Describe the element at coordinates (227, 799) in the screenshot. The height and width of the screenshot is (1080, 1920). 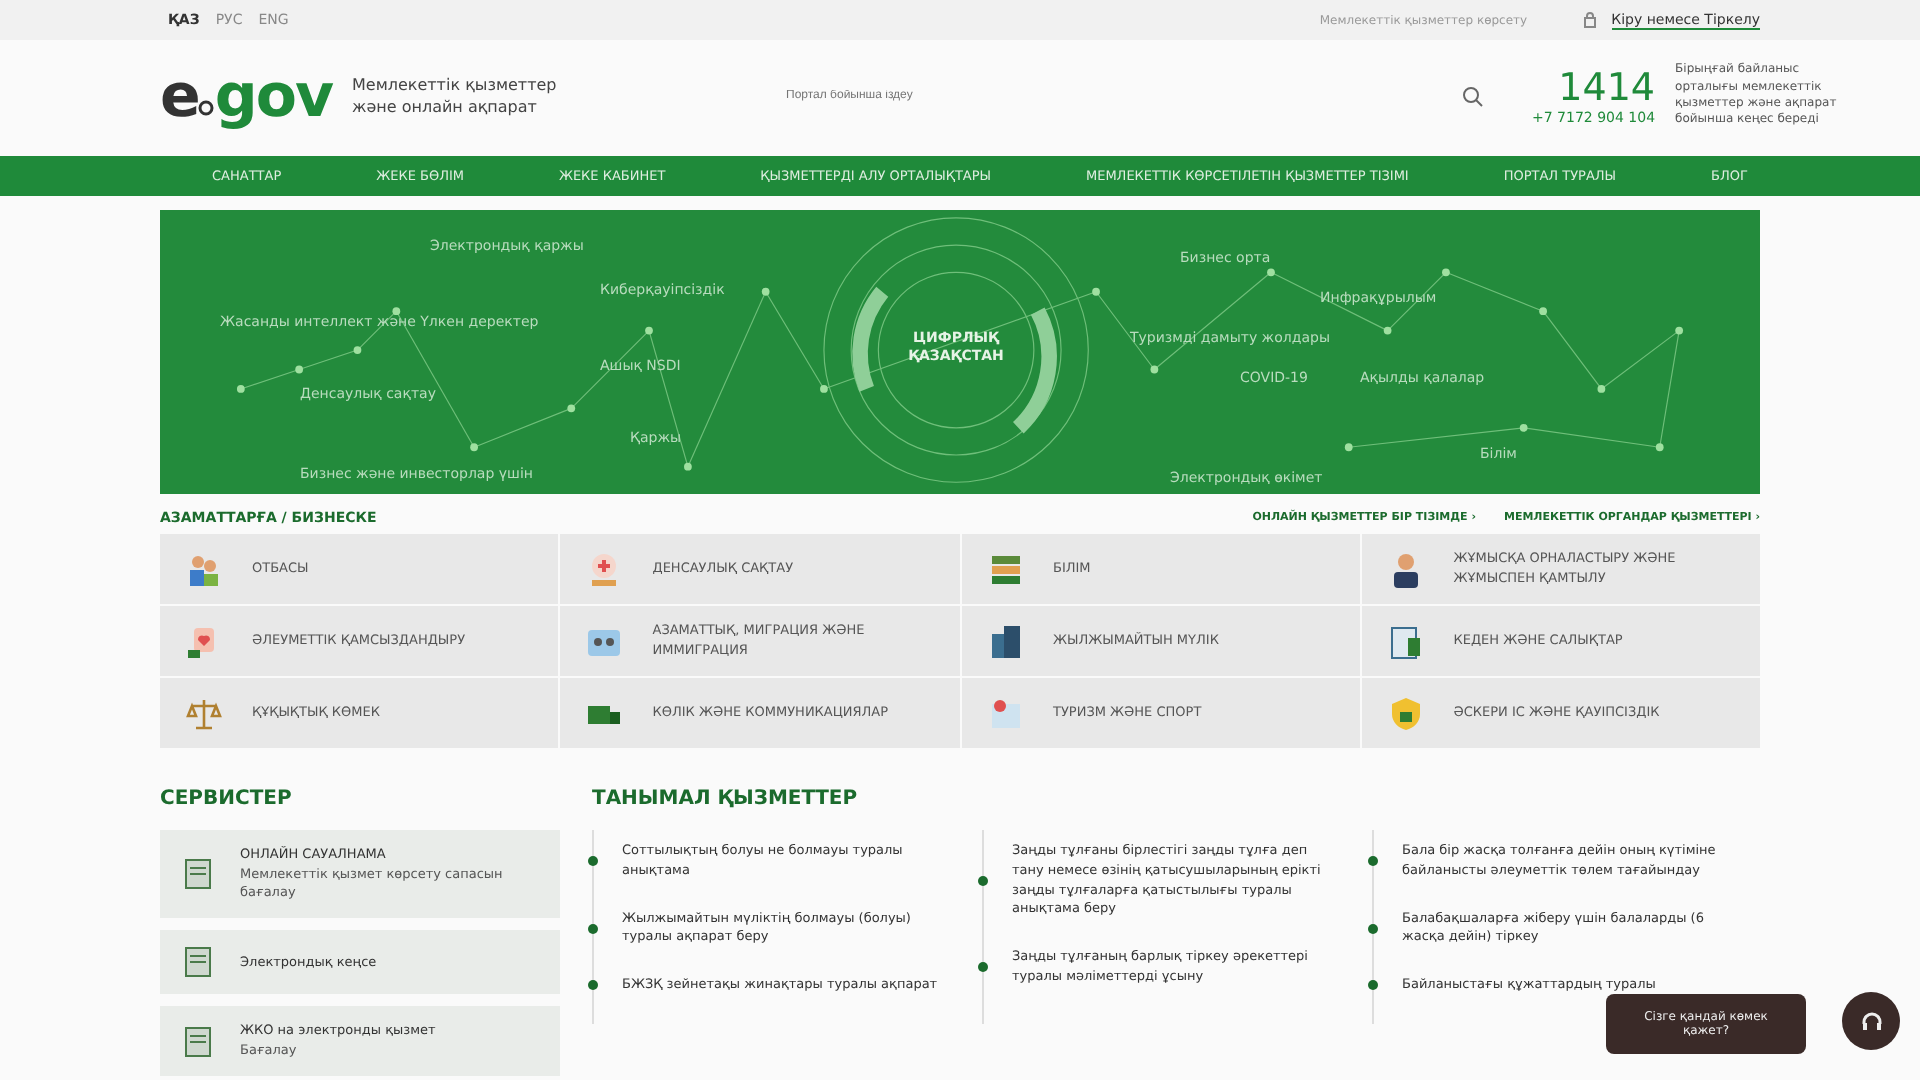
I see `section-title: СЕРВИСТЕР` at that location.